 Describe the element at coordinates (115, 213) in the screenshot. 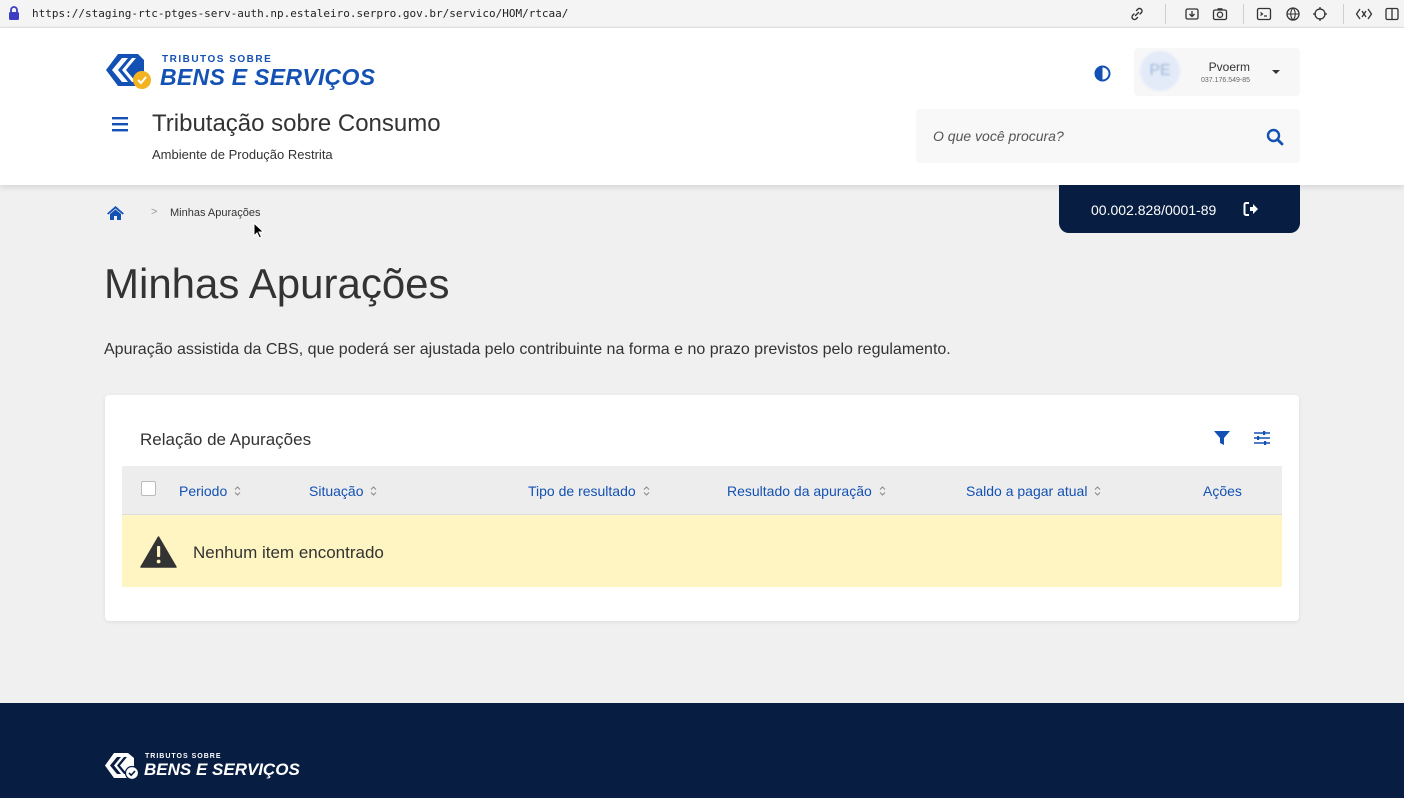

I see `home-icon` at that location.